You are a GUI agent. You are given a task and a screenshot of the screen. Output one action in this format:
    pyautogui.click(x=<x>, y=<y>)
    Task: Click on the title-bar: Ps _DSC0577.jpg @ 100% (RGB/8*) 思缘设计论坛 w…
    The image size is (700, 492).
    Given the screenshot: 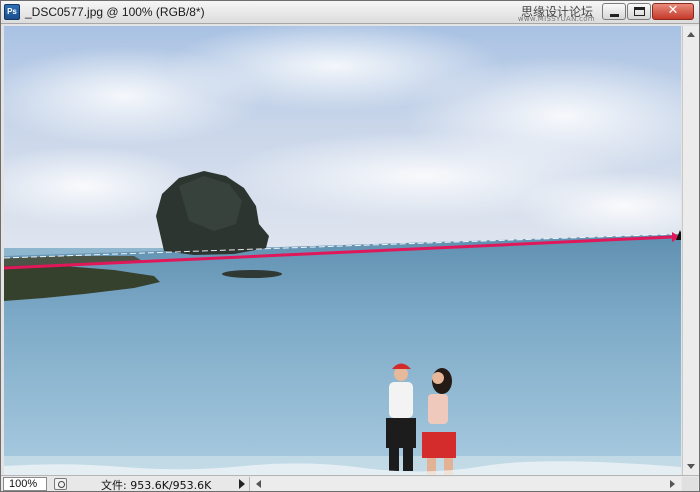 What is the action you would take?
    pyautogui.click(x=350, y=12)
    